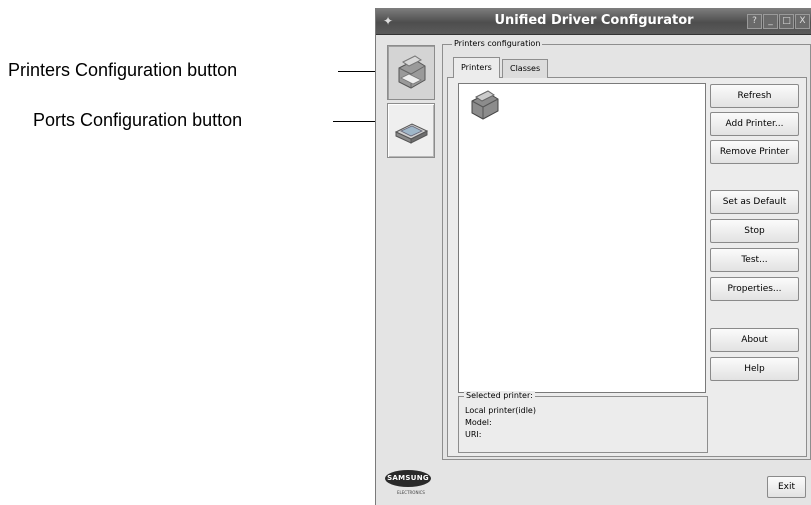 This screenshot has height=505, width=811. What do you see at coordinates (802, 21) in the screenshot?
I see `close-button: X` at bounding box center [802, 21].